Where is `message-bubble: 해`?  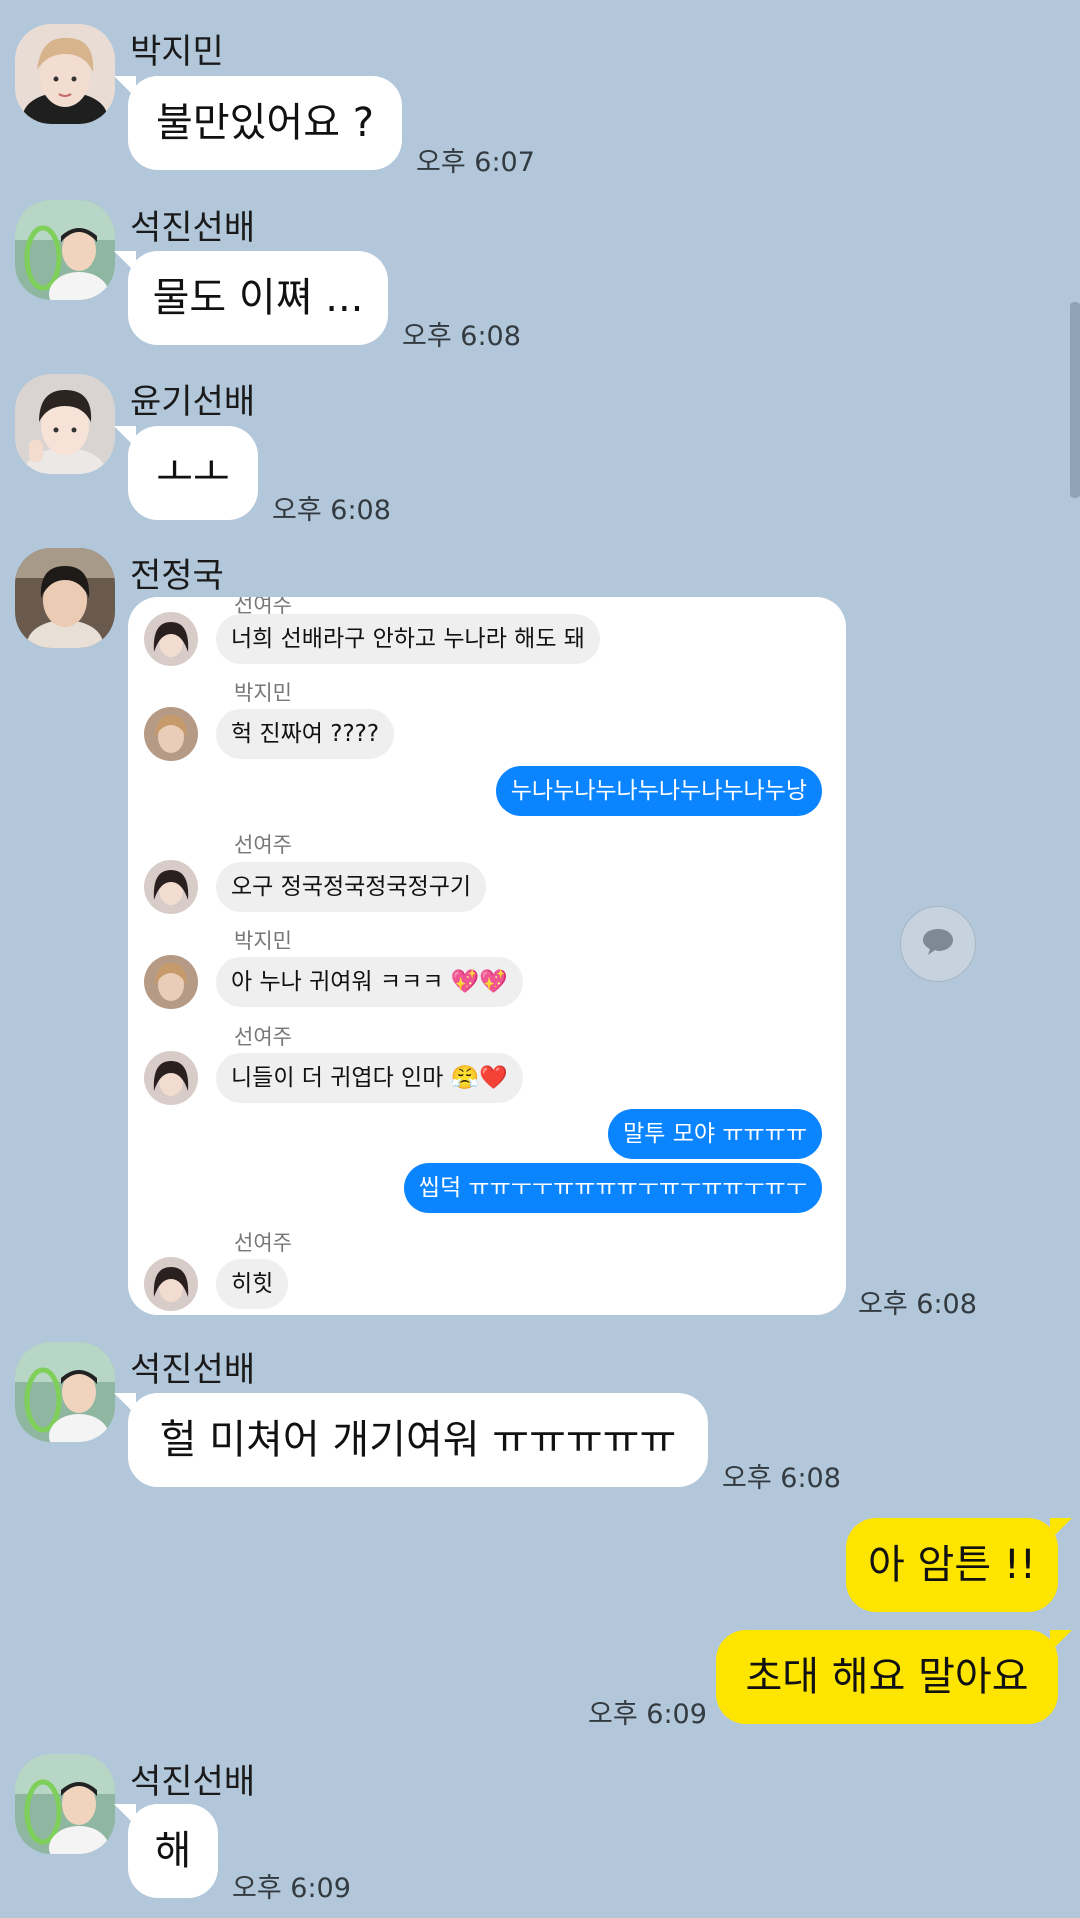 message-bubble: 해 is located at coordinates (166, 1851).